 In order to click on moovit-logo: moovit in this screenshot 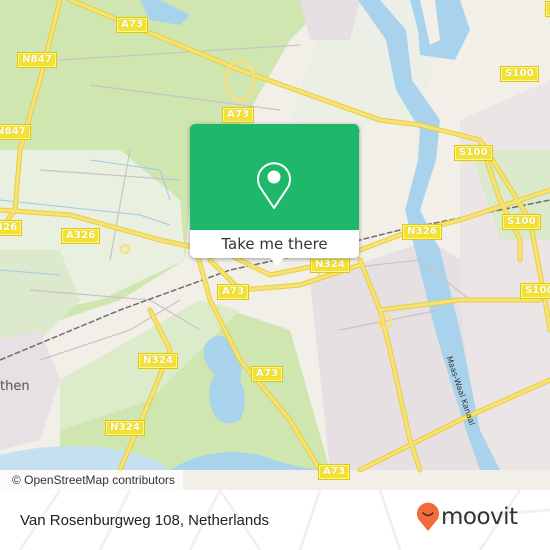, I will do `click(467, 517)`.